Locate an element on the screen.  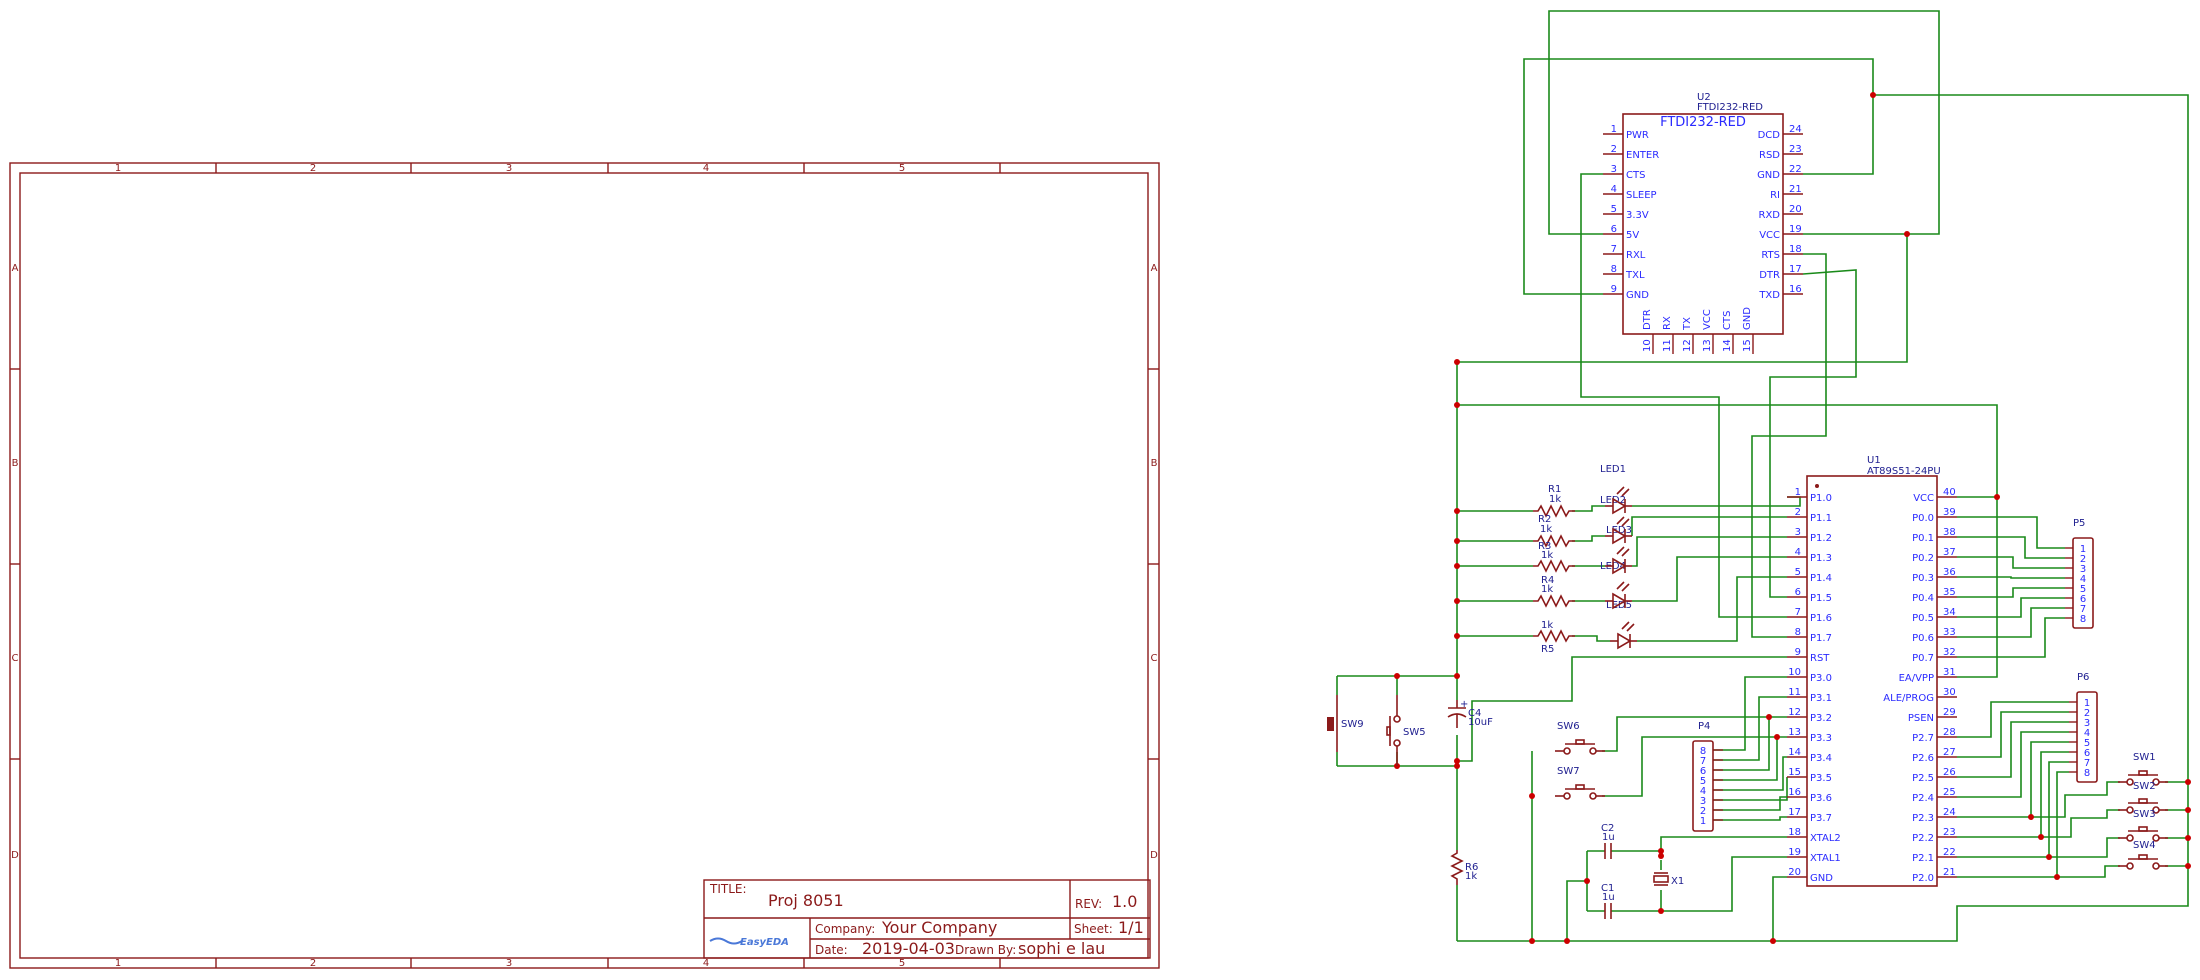
pin-name: RI is located at coordinates (1775, 195).